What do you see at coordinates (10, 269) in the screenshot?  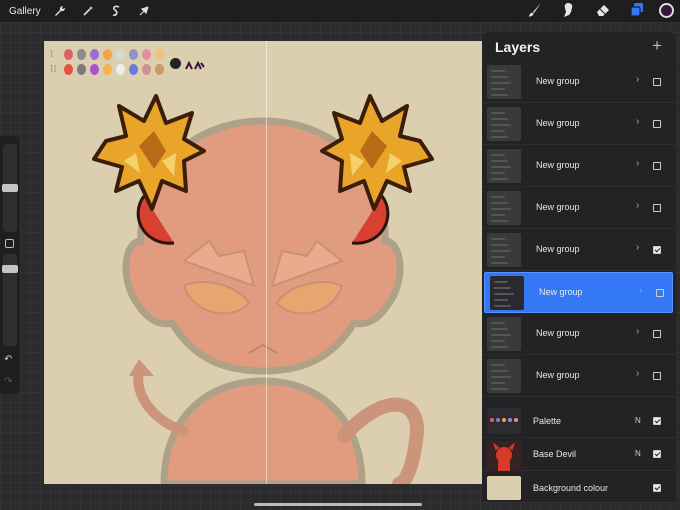 I see `opacity-thumb` at bounding box center [10, 269].